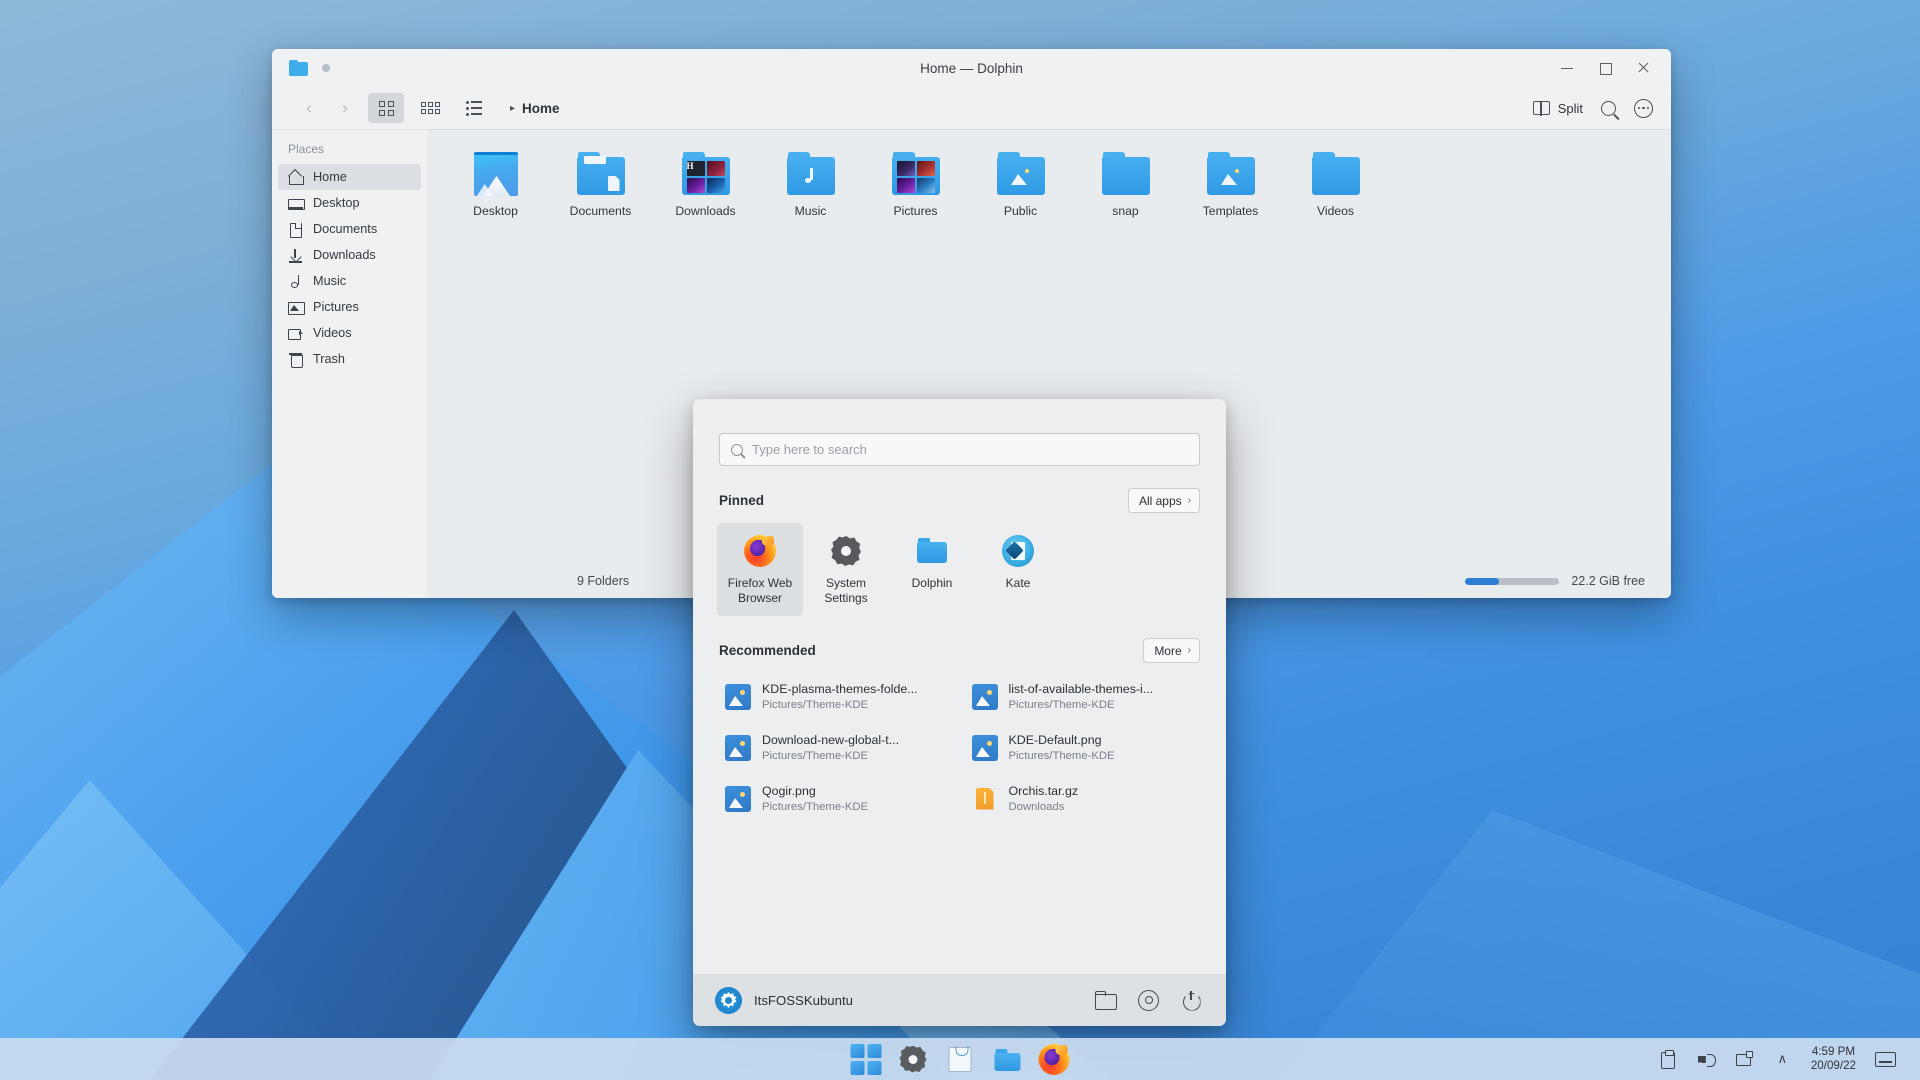 Image resolution: width=1920 pixels, height=1080 pixels. I want to click on chevron-right-icon: ›, so click(1189, 500).